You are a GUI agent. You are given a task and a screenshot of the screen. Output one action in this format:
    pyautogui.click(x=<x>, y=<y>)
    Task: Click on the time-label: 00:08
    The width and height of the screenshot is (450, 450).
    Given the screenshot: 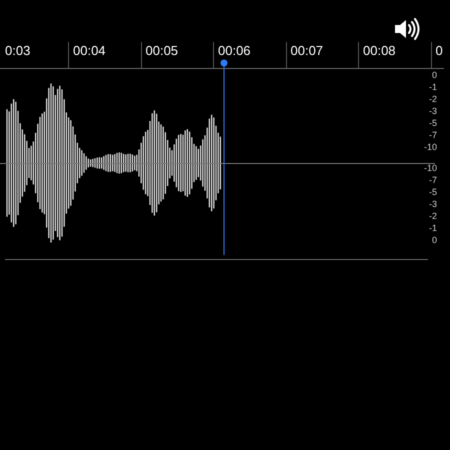 What is the action you would take?
    pyautogui.click(x=379, y=51)
    